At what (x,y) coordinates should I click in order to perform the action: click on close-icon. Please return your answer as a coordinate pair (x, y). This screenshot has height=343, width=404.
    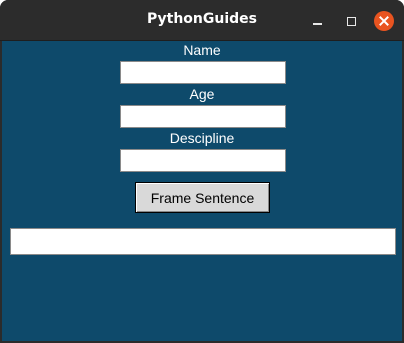
    Looking at the image, I should click on (384, 21).